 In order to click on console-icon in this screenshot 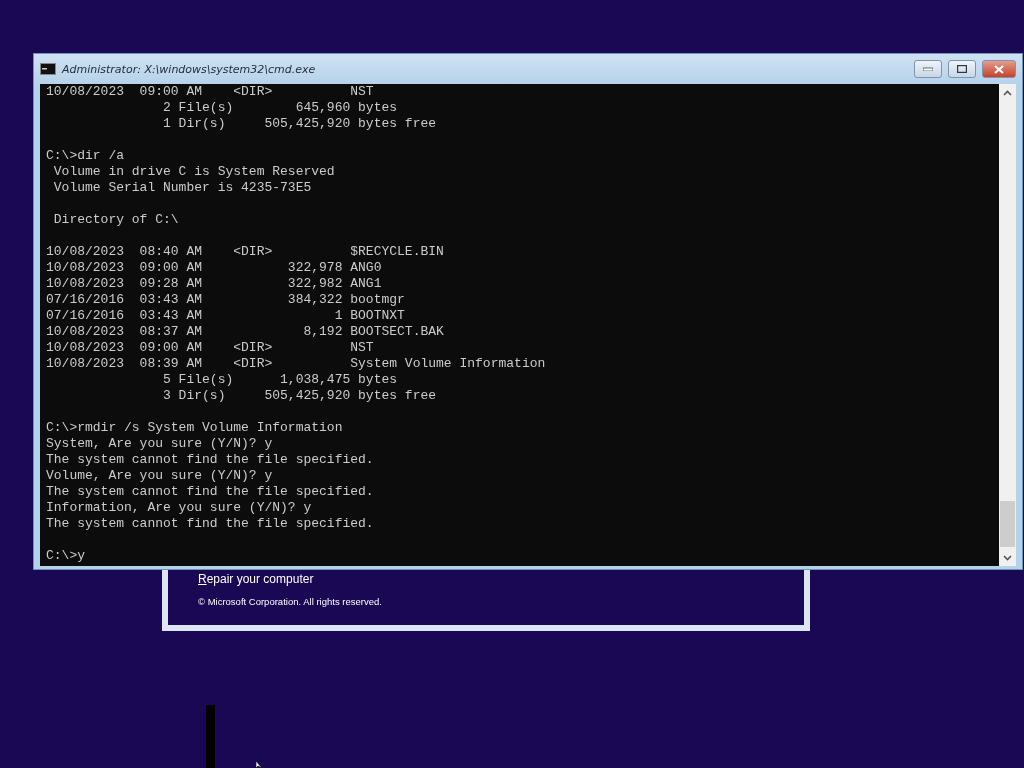, I will do `click(48, 69)`.